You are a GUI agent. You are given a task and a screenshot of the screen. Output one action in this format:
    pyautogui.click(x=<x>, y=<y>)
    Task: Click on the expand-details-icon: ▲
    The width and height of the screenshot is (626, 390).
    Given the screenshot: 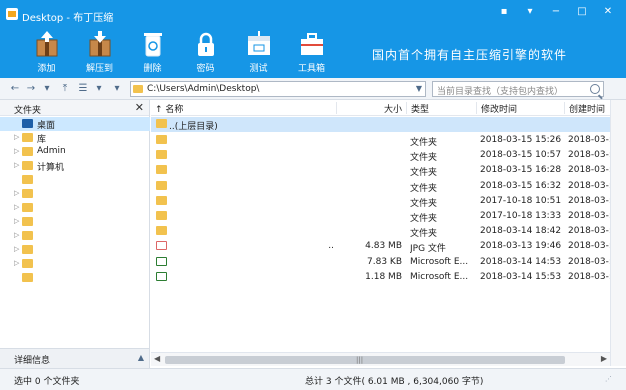 What is the action you would take?
    pyautogui.click(x=141, y=357)
    